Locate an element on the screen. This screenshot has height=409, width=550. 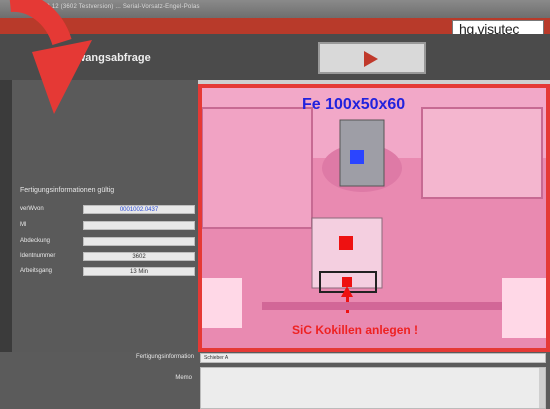
row-label: Ml is located at coordinates (23, 225).